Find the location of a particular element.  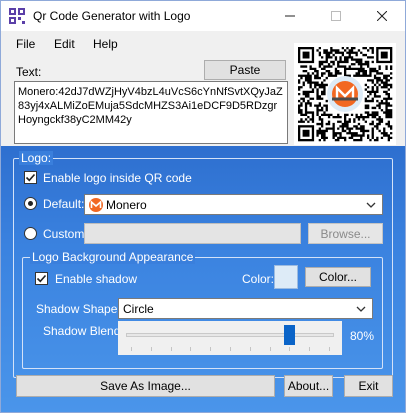

menu-help: Help is located at coordinates (105, 44).